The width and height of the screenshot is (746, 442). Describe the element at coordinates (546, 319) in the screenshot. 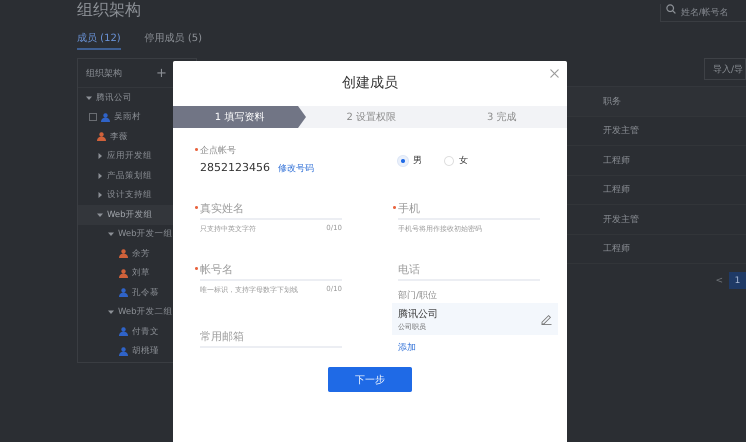

I see `pencil-icon` at that location.